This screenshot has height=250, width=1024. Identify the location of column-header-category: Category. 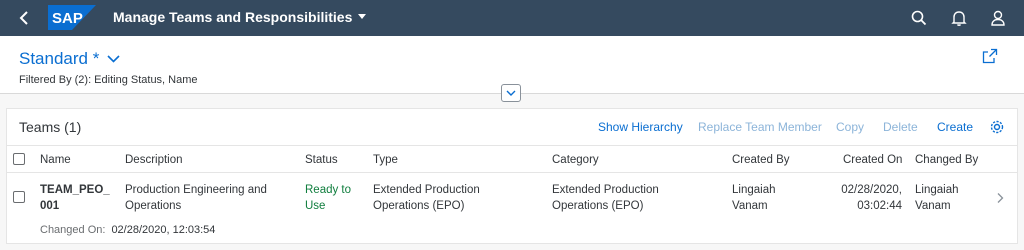
(575, 160).